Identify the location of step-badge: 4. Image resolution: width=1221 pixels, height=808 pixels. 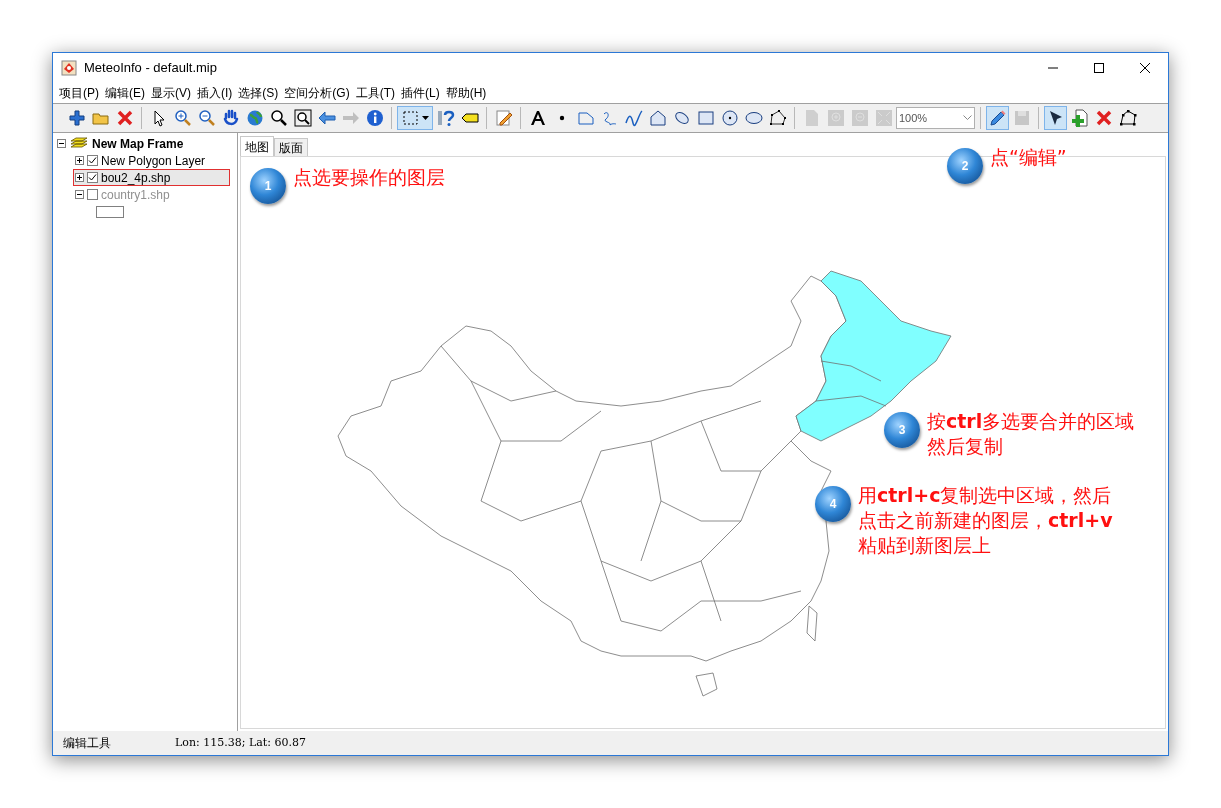
(833, 504).